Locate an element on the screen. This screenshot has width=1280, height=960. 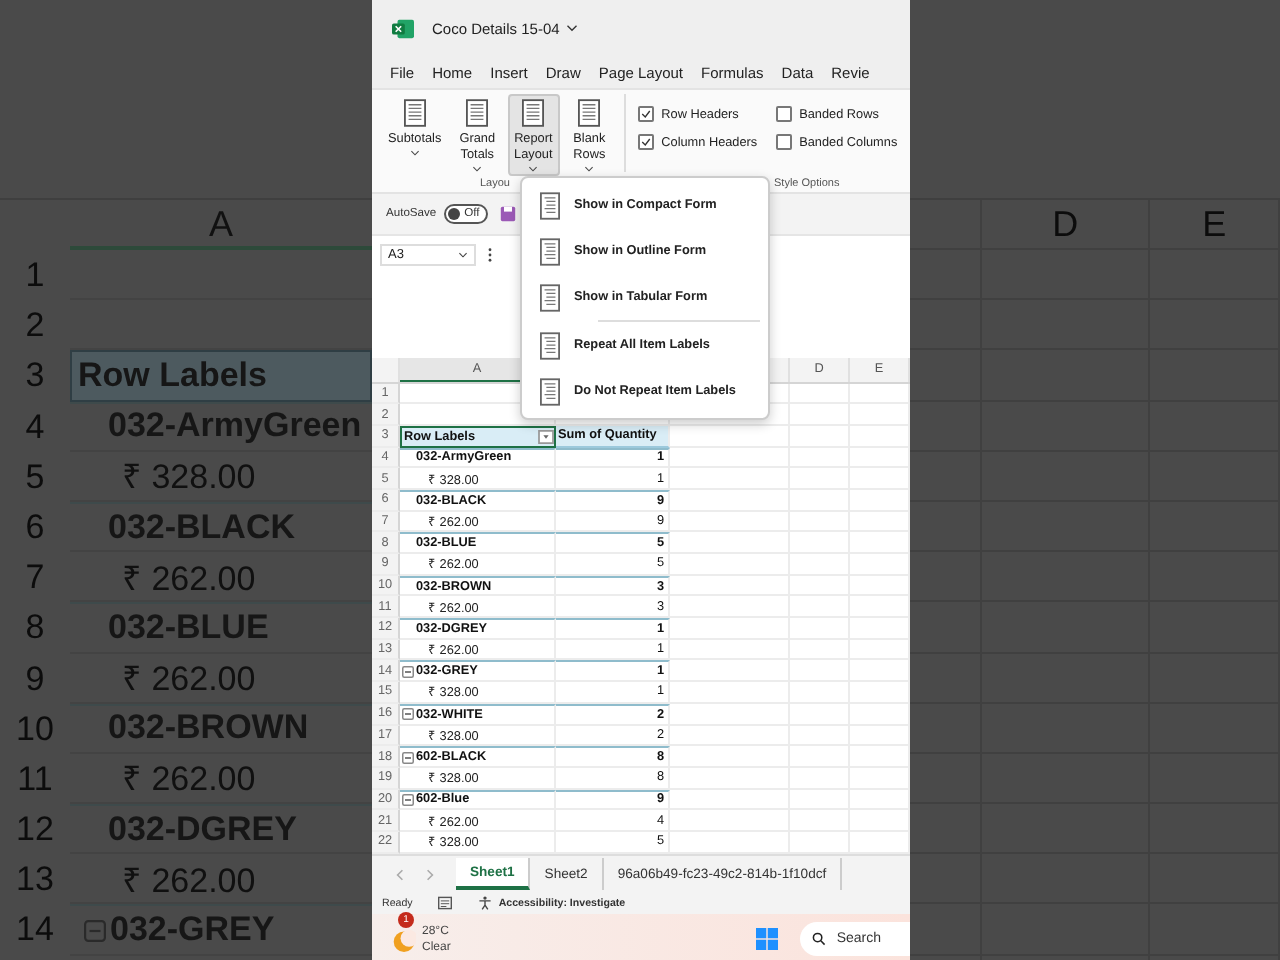
row-number: 8 is located at coordinates (35, 628).